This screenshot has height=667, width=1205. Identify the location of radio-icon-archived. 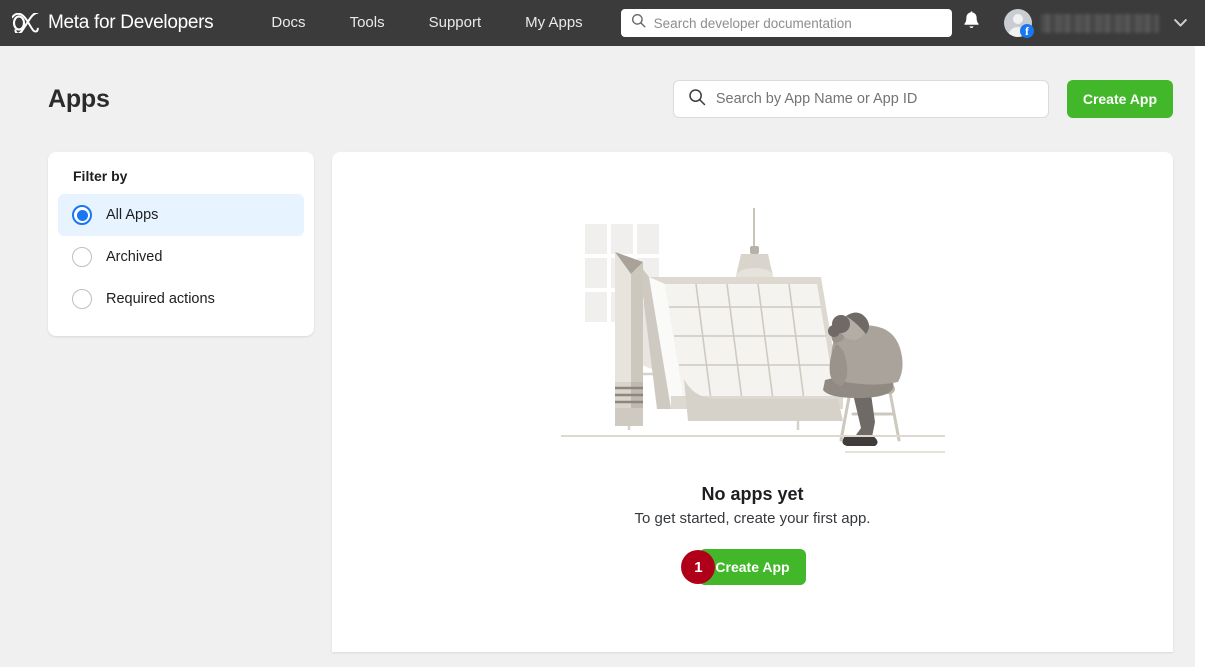
(82, 257).